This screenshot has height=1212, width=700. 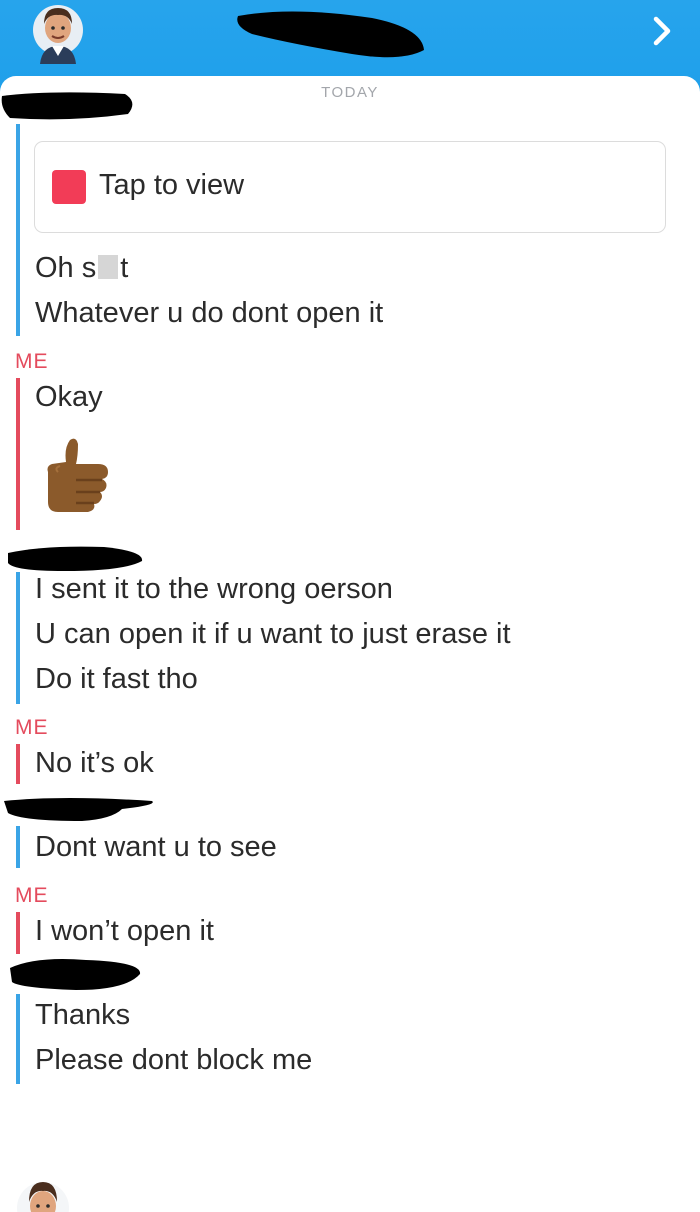 I want to click on chat-message: No it’s ok, so click(x=94, y=763).